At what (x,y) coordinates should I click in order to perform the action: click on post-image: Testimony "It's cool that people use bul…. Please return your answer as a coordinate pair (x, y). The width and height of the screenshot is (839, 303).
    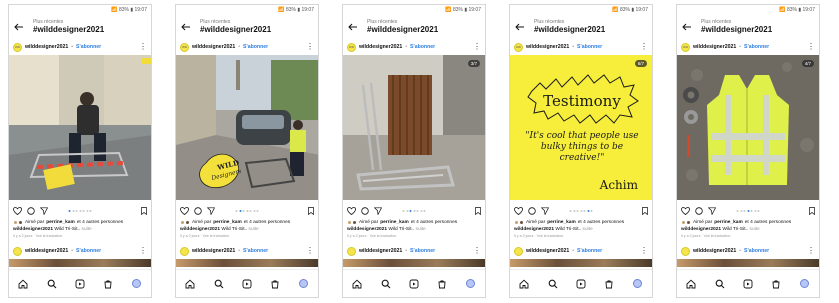
    Looking at the image, I should click on (581, 127).